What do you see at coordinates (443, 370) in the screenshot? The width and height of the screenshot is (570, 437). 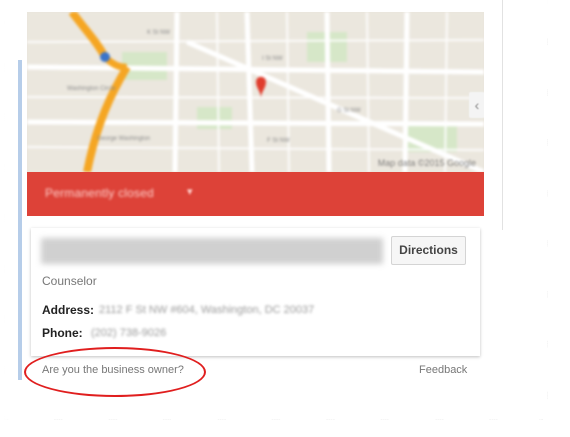 I see `feedback-link: Feedback` at bounding box center [443, 370].